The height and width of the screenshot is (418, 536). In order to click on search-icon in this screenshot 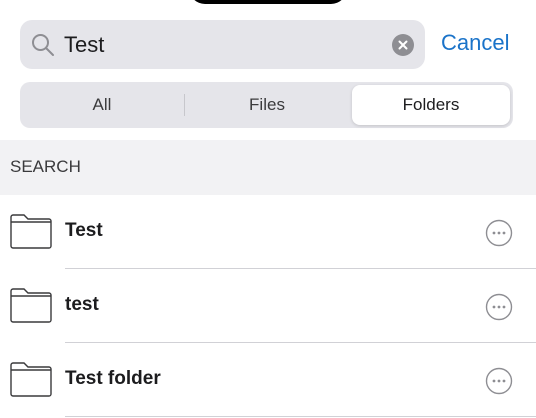, I will do `click(43, 45)`.